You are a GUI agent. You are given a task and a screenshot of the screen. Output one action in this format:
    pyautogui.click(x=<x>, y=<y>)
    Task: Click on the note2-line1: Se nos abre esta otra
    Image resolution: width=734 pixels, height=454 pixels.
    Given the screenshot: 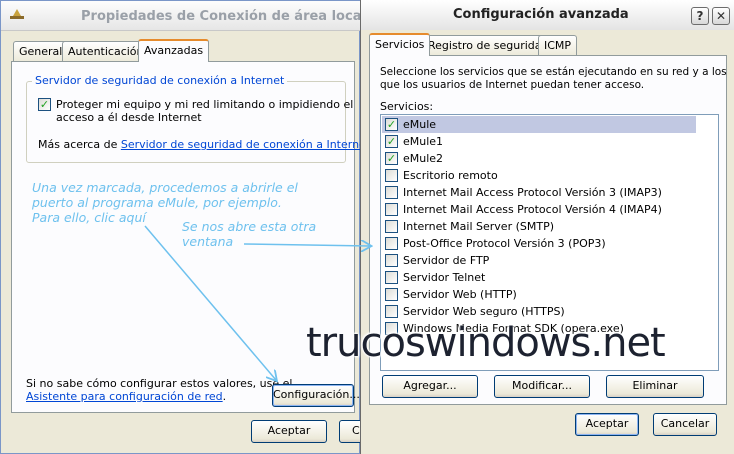 What is the action you would take?
    pyautogui.click(x=249, y=226)
    